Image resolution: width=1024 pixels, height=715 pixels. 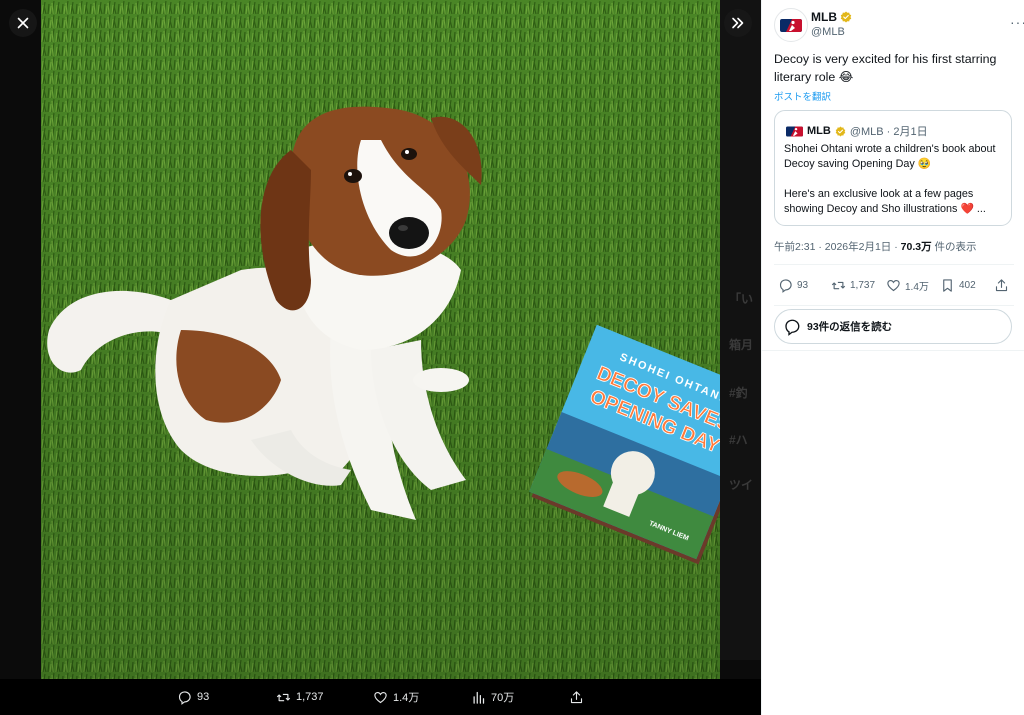 I want to click on viewer-views-button: 70万, so click(x=492, y=697).